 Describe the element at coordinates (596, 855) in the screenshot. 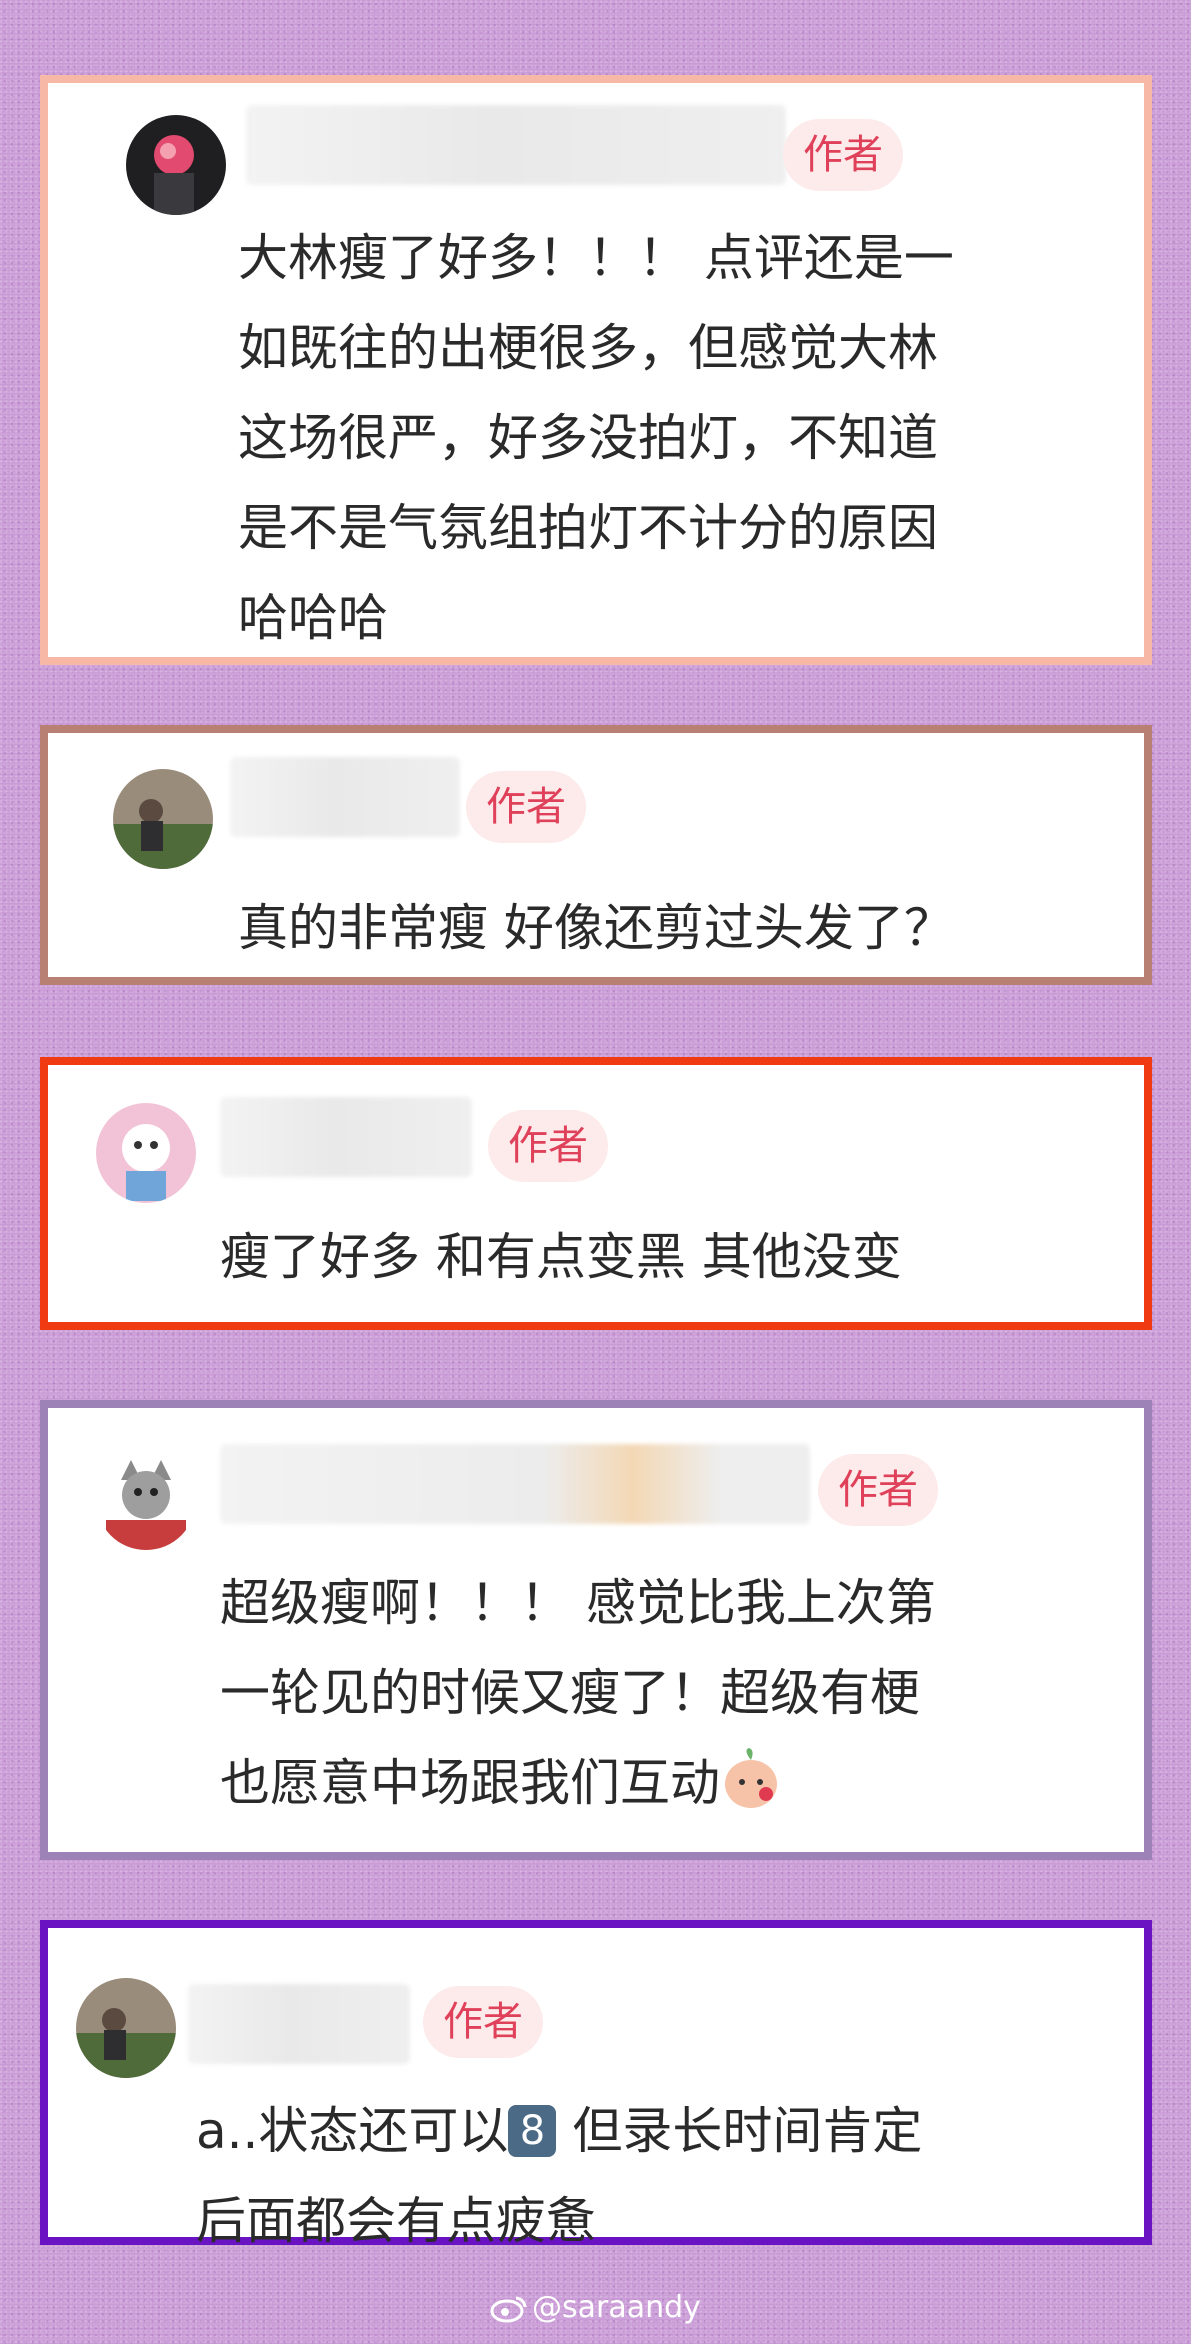

I see `comment-card-2: 作者 真的非常瘦 好像还剪过头发了？` at that location.